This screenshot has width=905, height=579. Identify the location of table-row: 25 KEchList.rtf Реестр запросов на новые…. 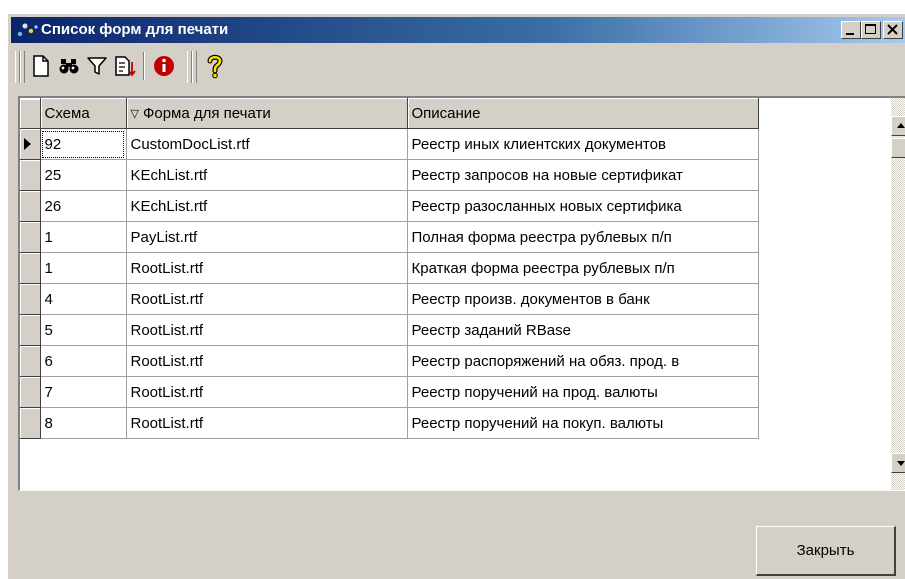
(389, 175).